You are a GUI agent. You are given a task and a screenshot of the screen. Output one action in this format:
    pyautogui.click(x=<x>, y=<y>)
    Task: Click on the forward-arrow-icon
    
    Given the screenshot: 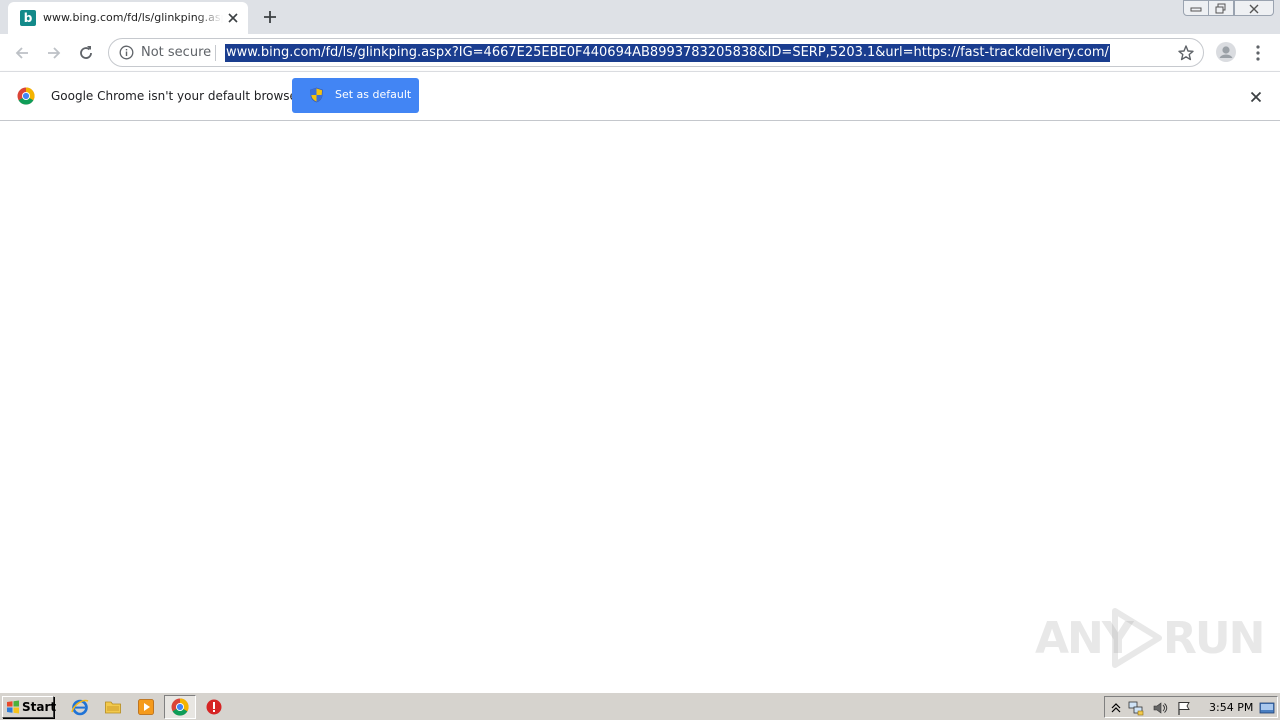 What is the action you would take?
    pyautogui.click(x=54, y=53)
    